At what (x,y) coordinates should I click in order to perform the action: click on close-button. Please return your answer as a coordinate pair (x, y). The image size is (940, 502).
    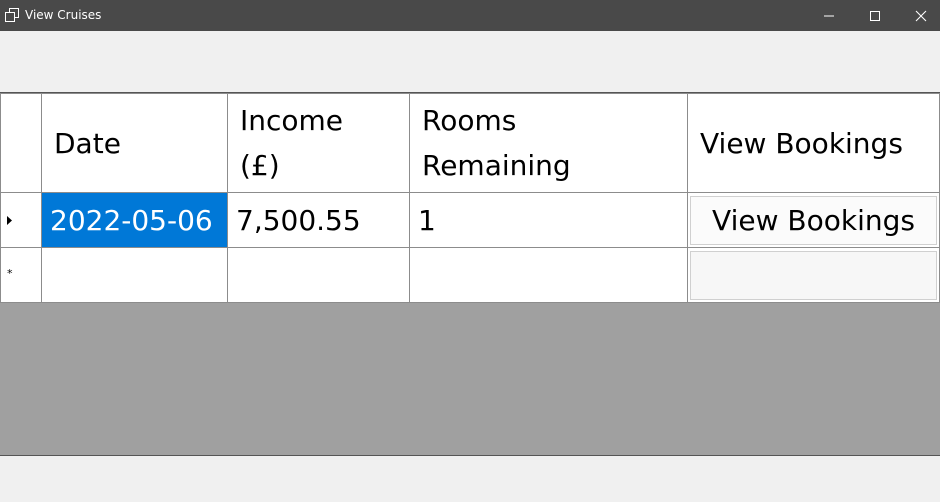
    Looking at the image, I should click on (919, 15).